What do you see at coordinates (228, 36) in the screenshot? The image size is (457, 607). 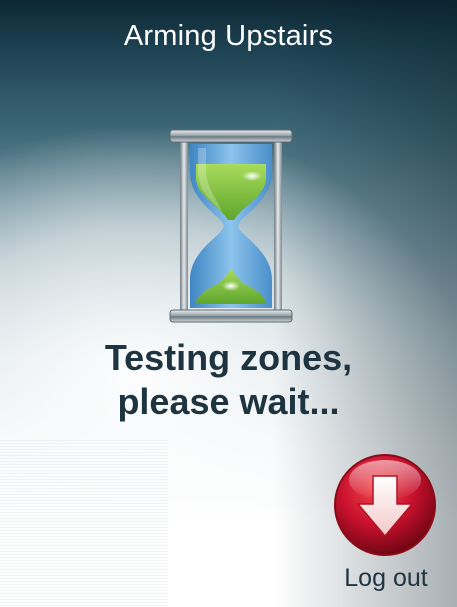 I see `page-title: Arming Upstairs` at bounding box center [228, 36].